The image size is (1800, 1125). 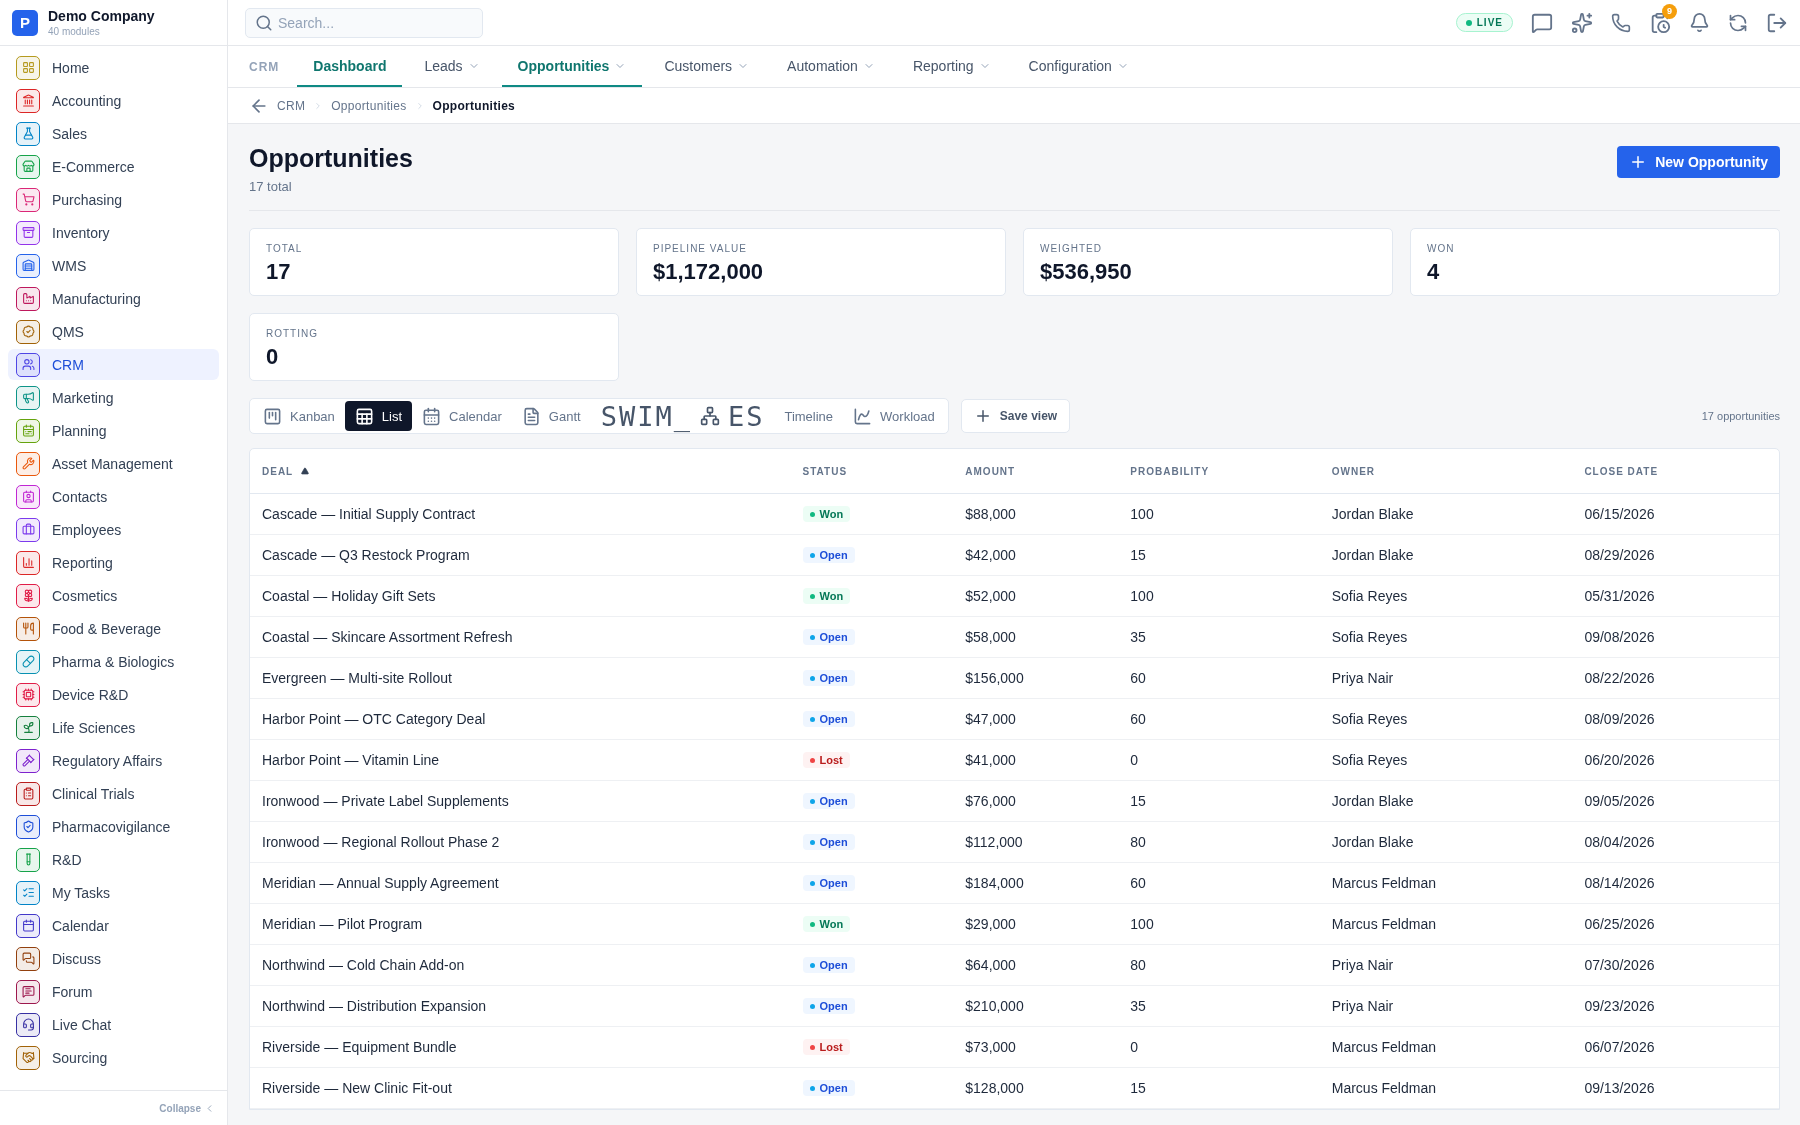 What do you see at coordinates (113, 364) in the screenshot?
I see `sidebar-item: CRM` at bounding box center [113, 364].